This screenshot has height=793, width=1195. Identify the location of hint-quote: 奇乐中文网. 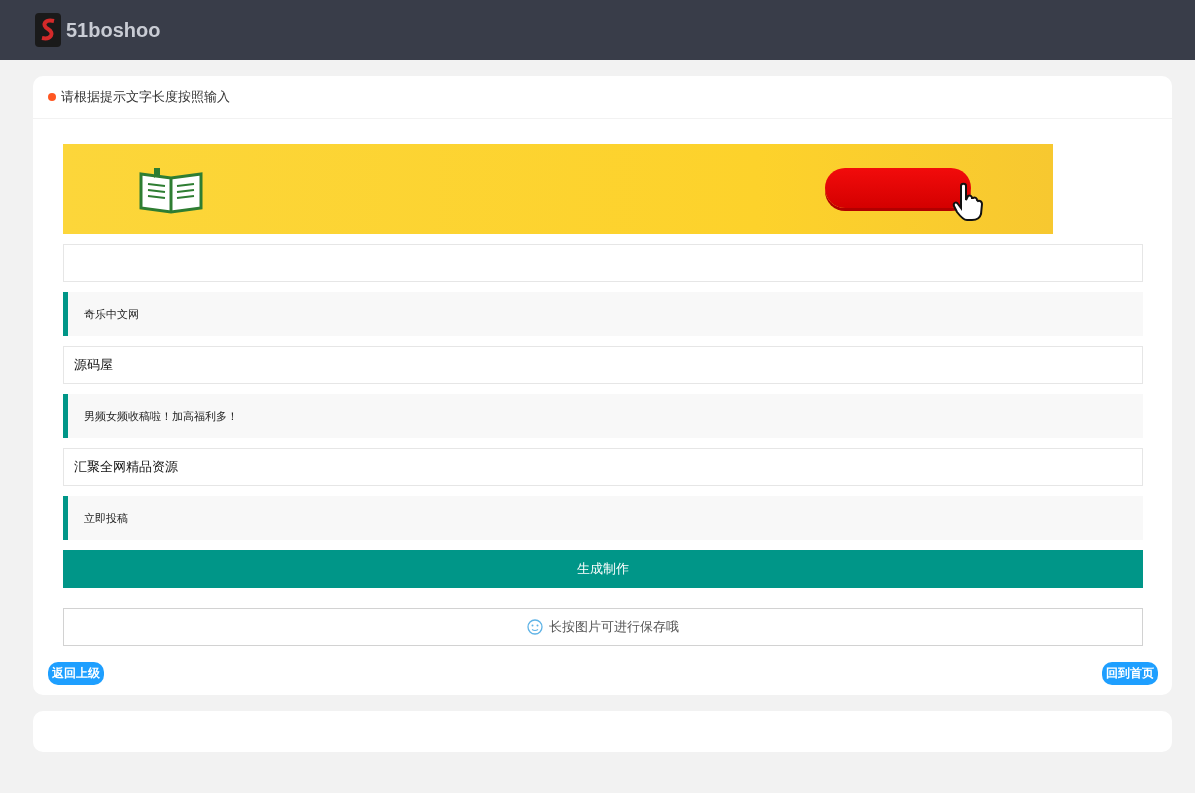
(603, 314).